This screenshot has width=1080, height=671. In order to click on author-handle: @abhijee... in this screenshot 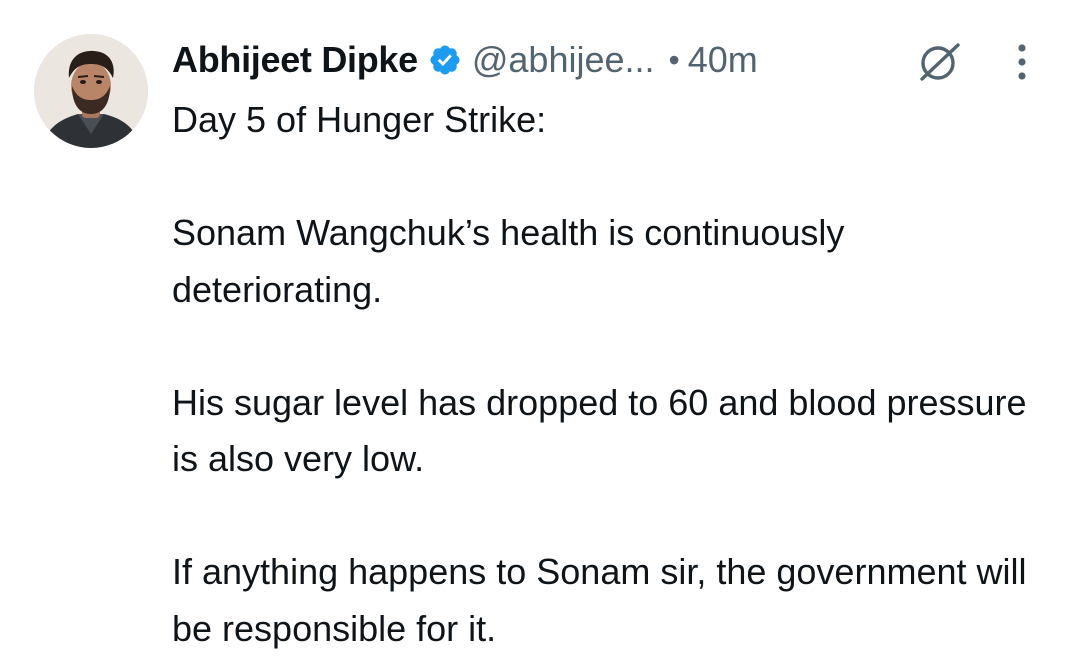, I will do `click(563, 60)`.